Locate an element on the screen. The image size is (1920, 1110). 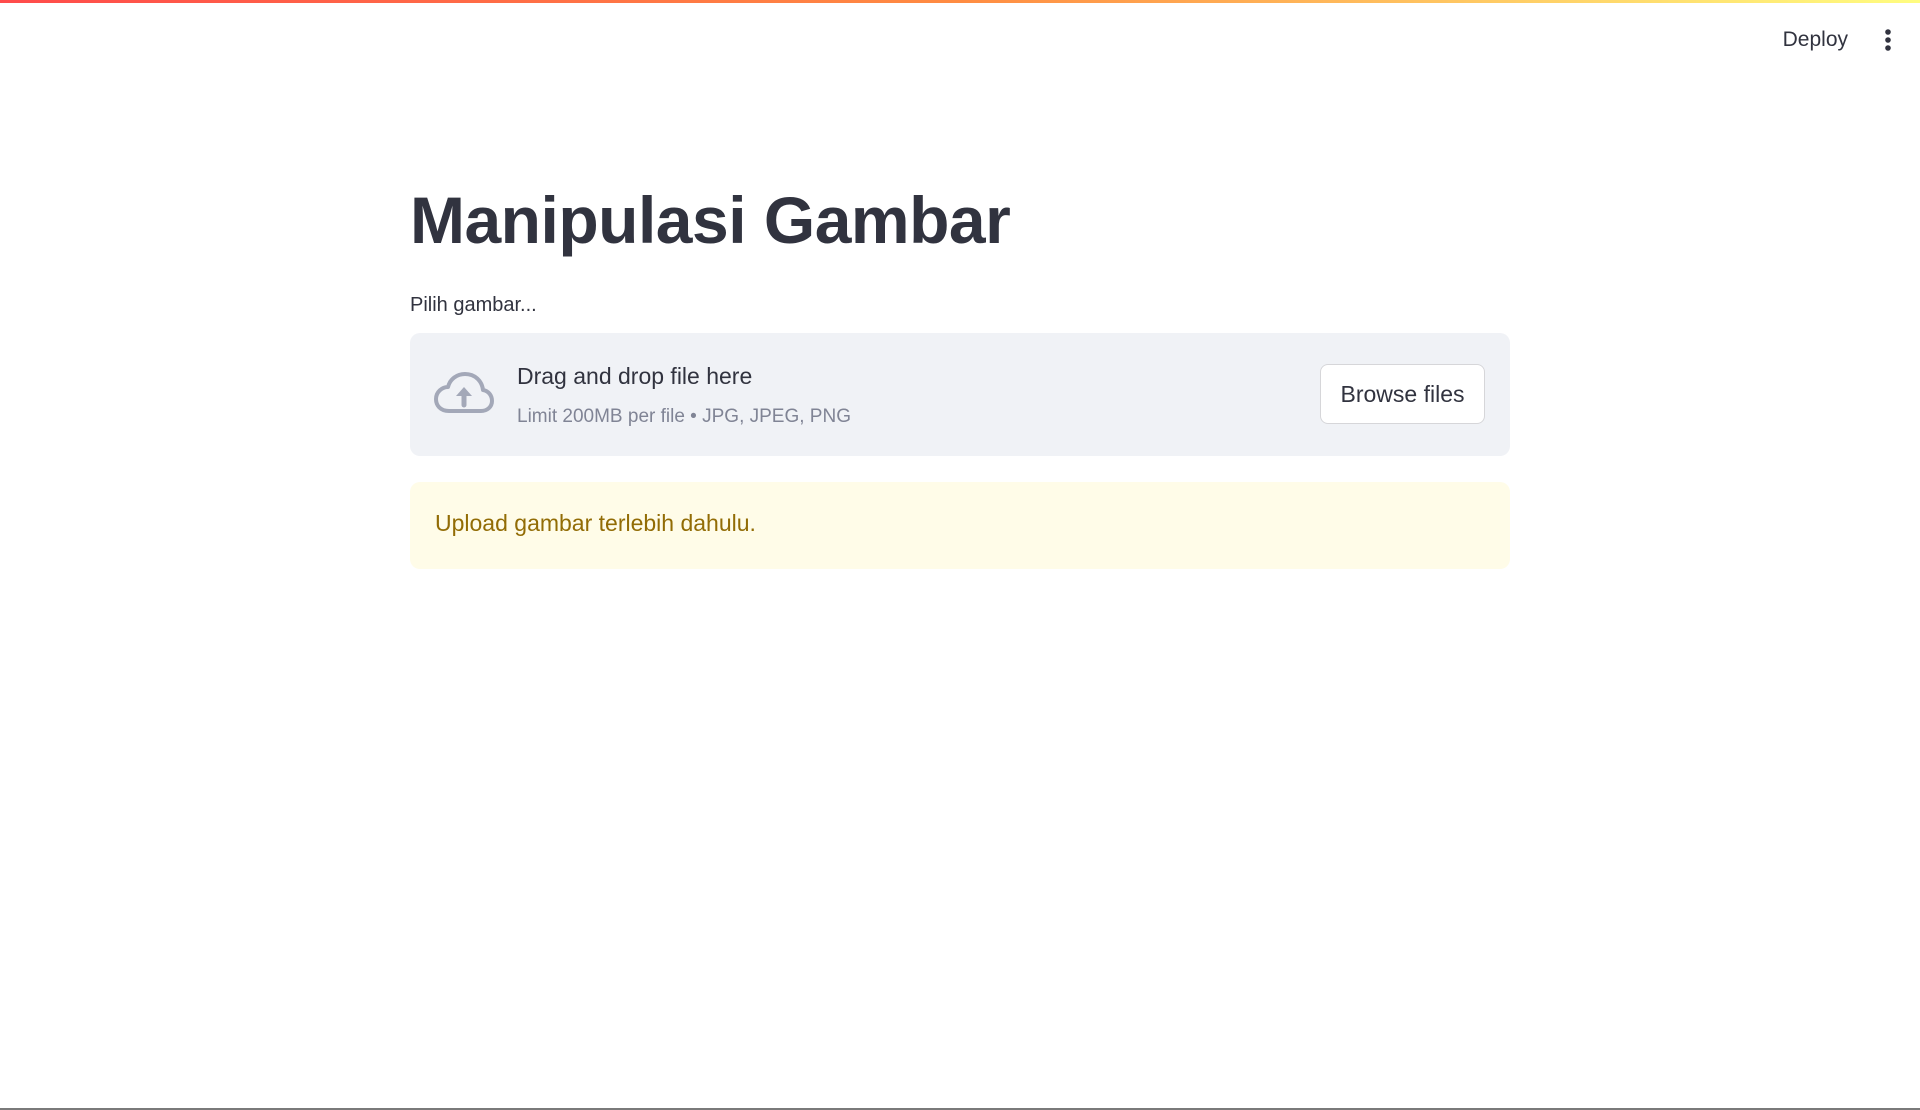
warning-alert: Upload gambar terlebih dahulu. is located at coordinates (960, 525).